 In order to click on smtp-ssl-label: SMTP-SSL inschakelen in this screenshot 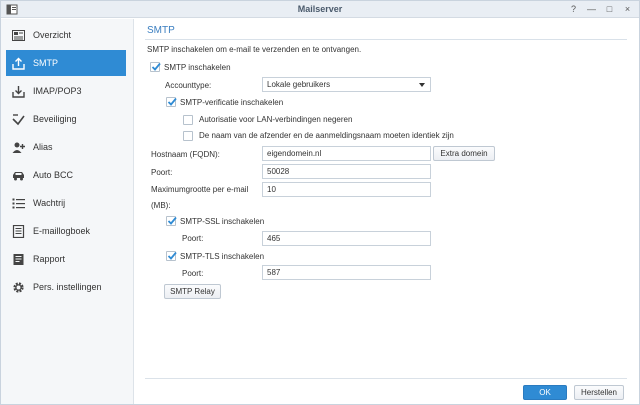, I will do `click(222, 221)`.